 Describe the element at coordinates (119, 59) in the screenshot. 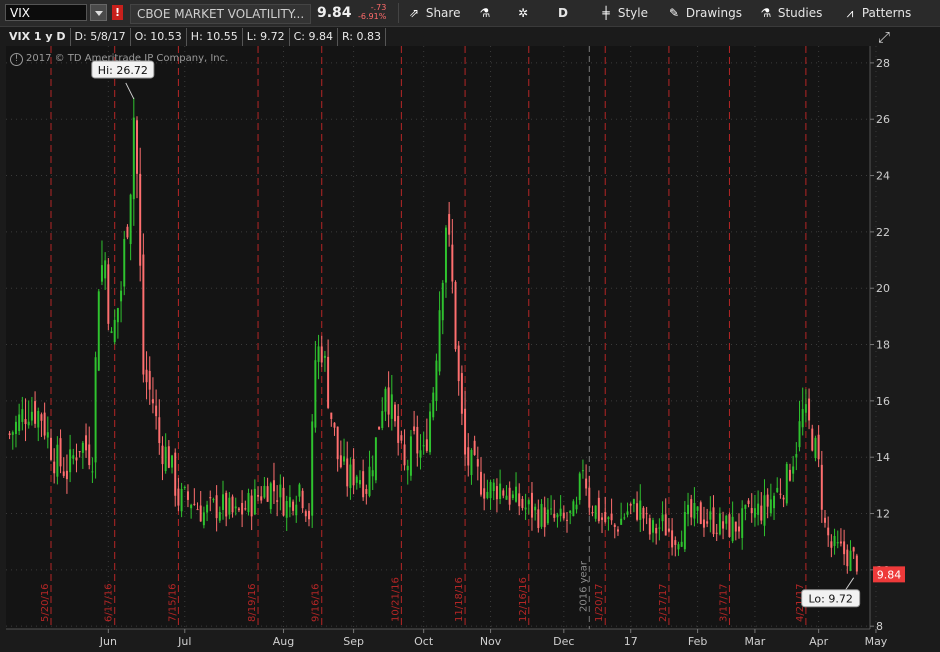

I see `copyright-notice: ! 2017 © TD Ameritrade IP Company, Inc.` at that location.